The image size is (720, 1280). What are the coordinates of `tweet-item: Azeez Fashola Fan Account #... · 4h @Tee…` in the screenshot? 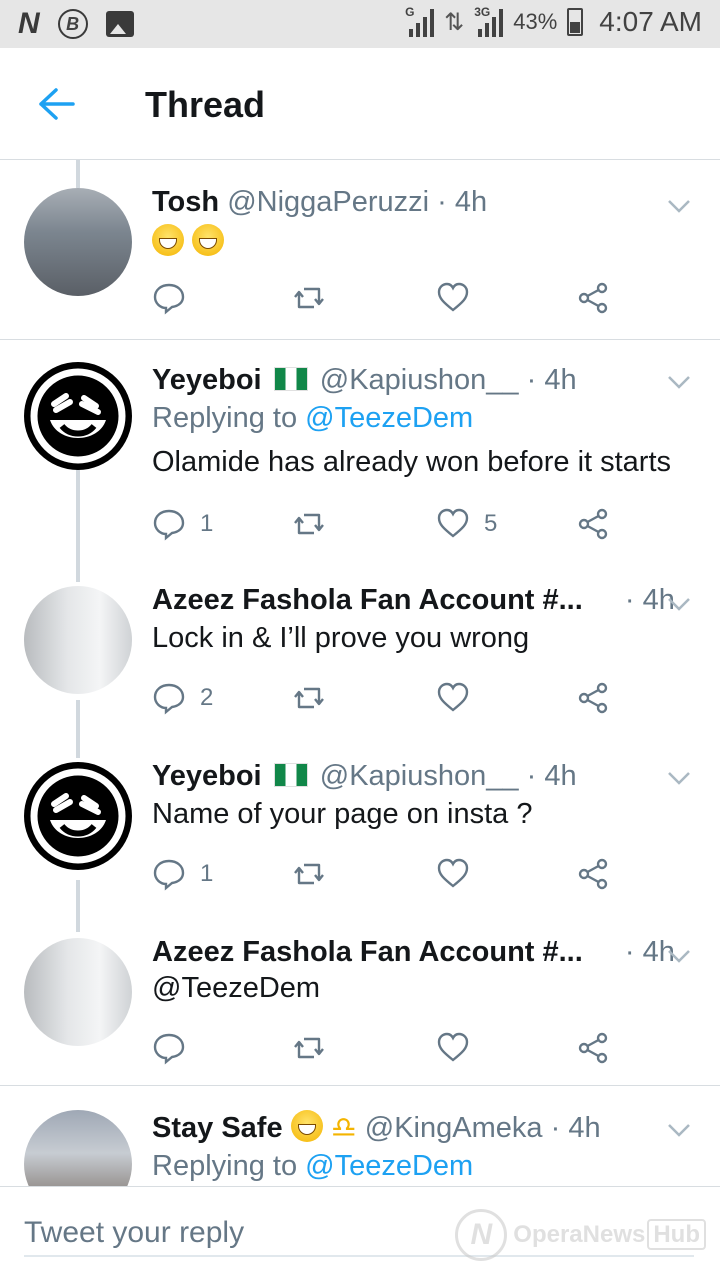 It's located at (360, 1009).